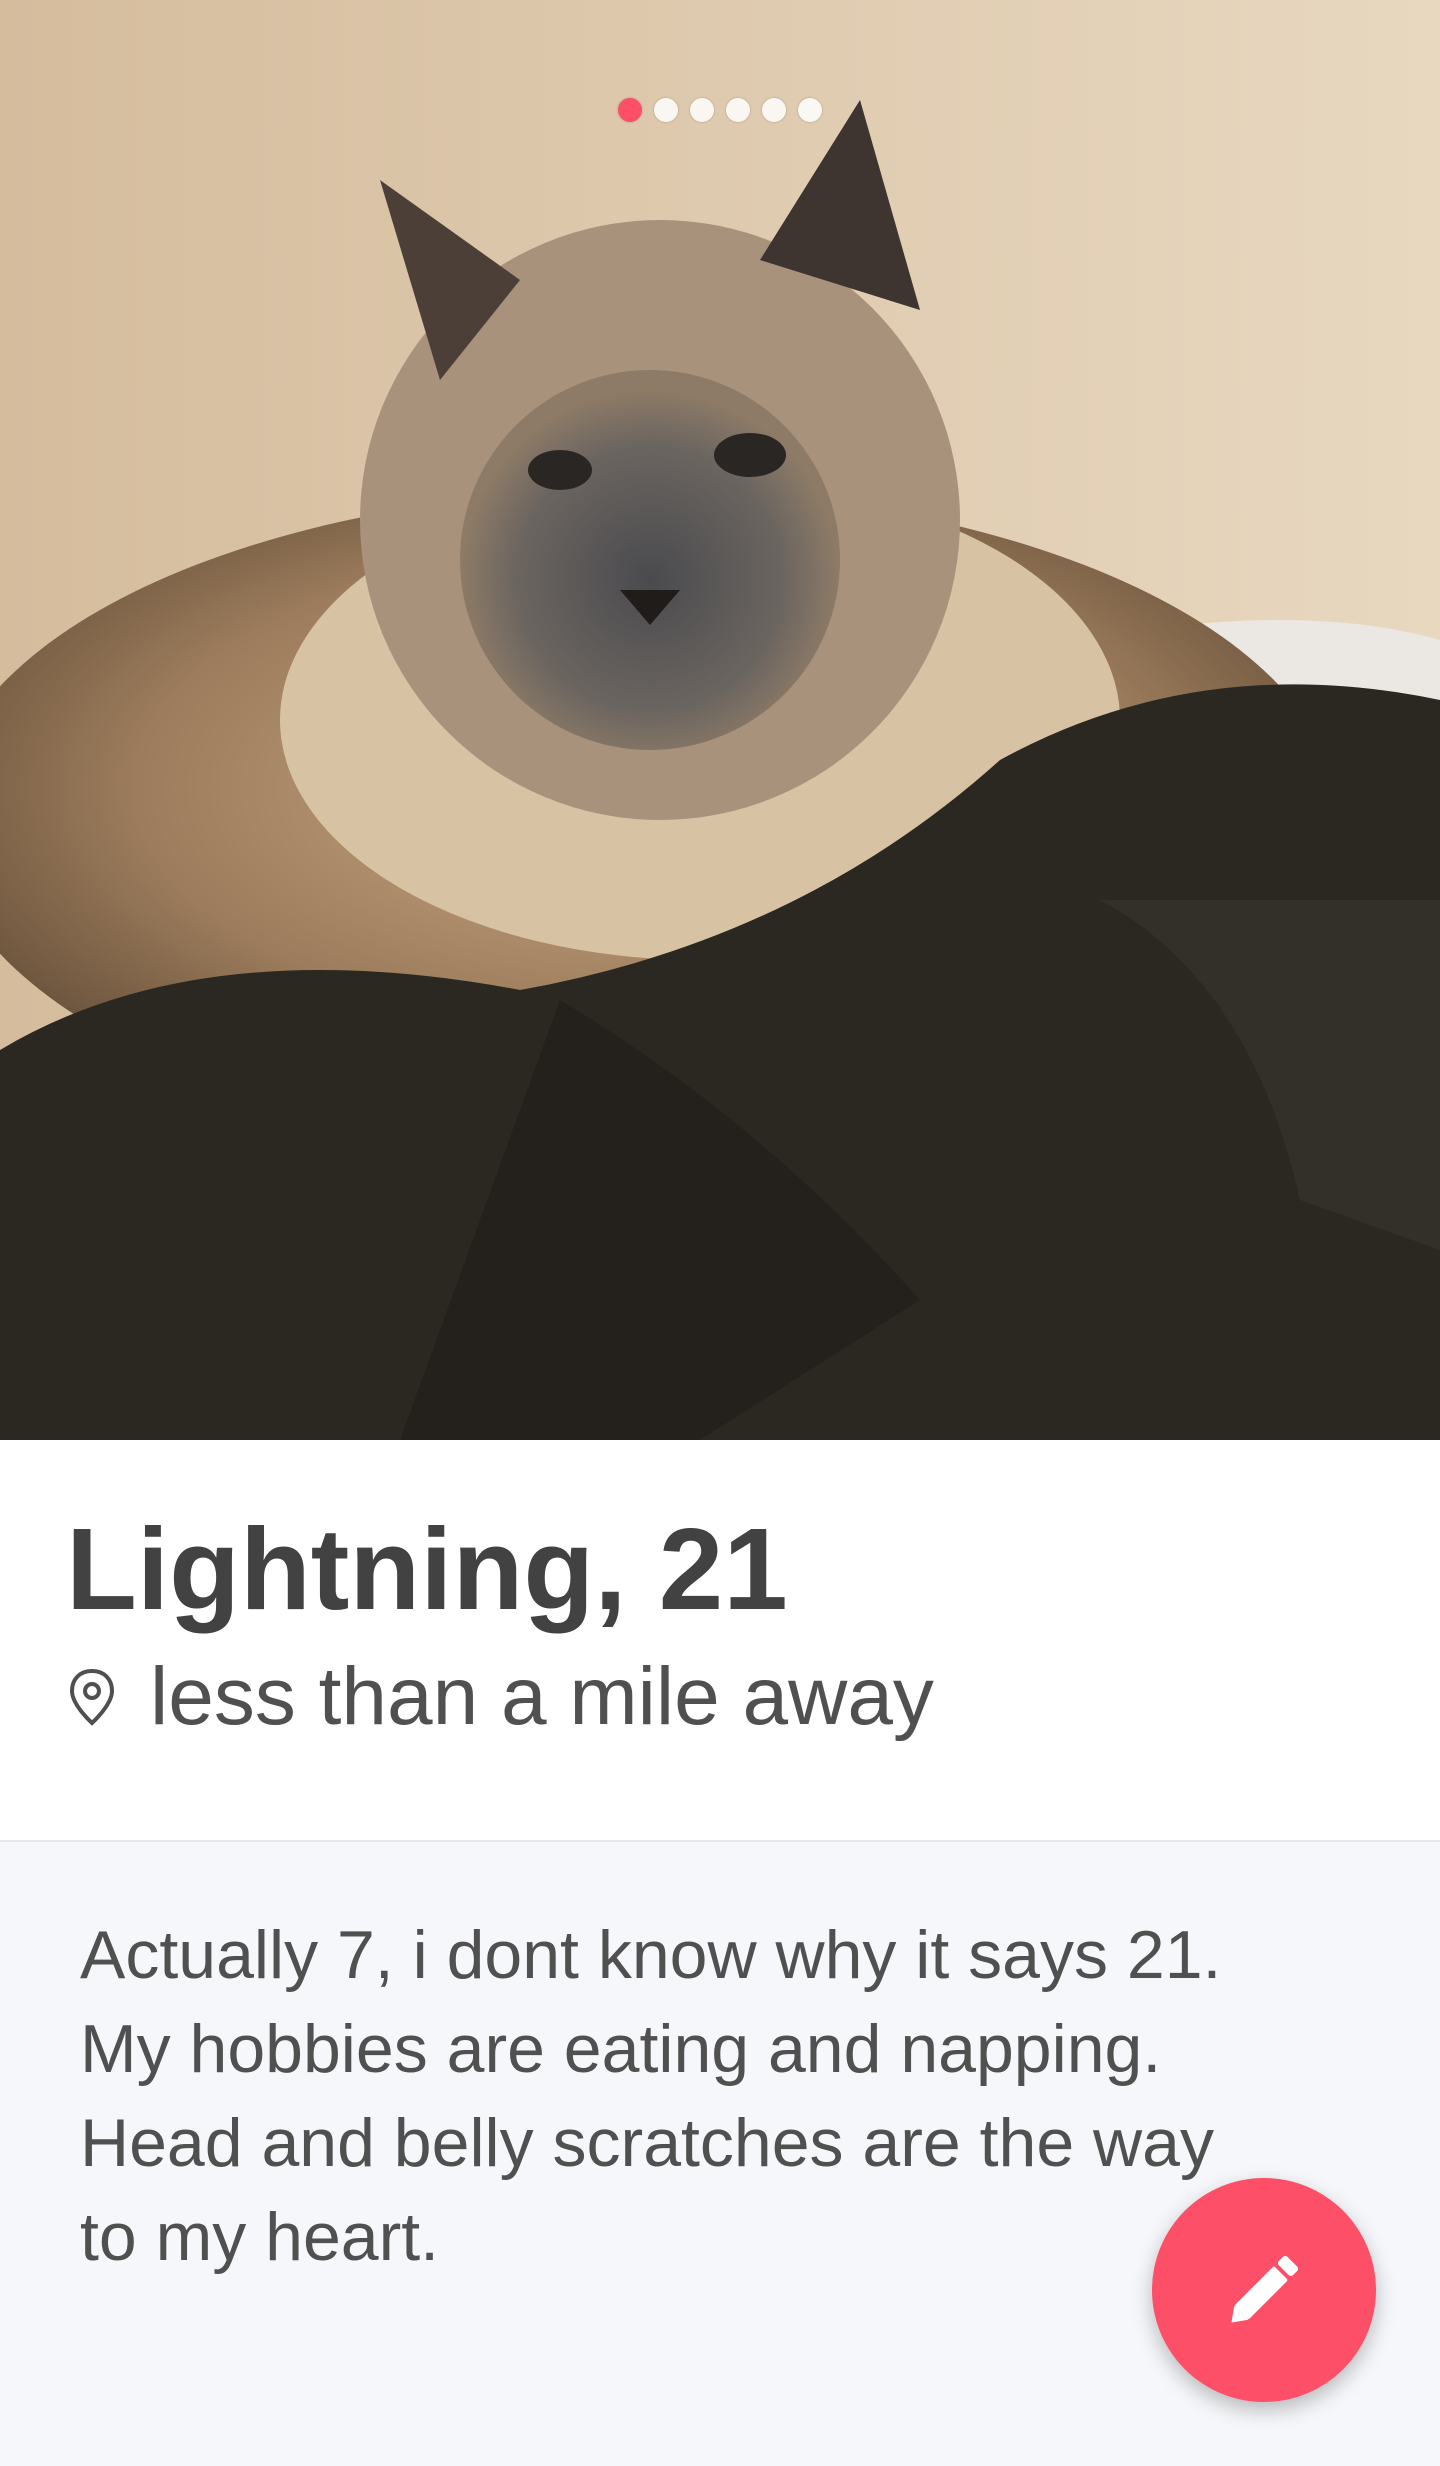 The width and height of the screenshot is (1440, 2466). I want to click on distance-row: less than a mile away, so click(500, 1697).